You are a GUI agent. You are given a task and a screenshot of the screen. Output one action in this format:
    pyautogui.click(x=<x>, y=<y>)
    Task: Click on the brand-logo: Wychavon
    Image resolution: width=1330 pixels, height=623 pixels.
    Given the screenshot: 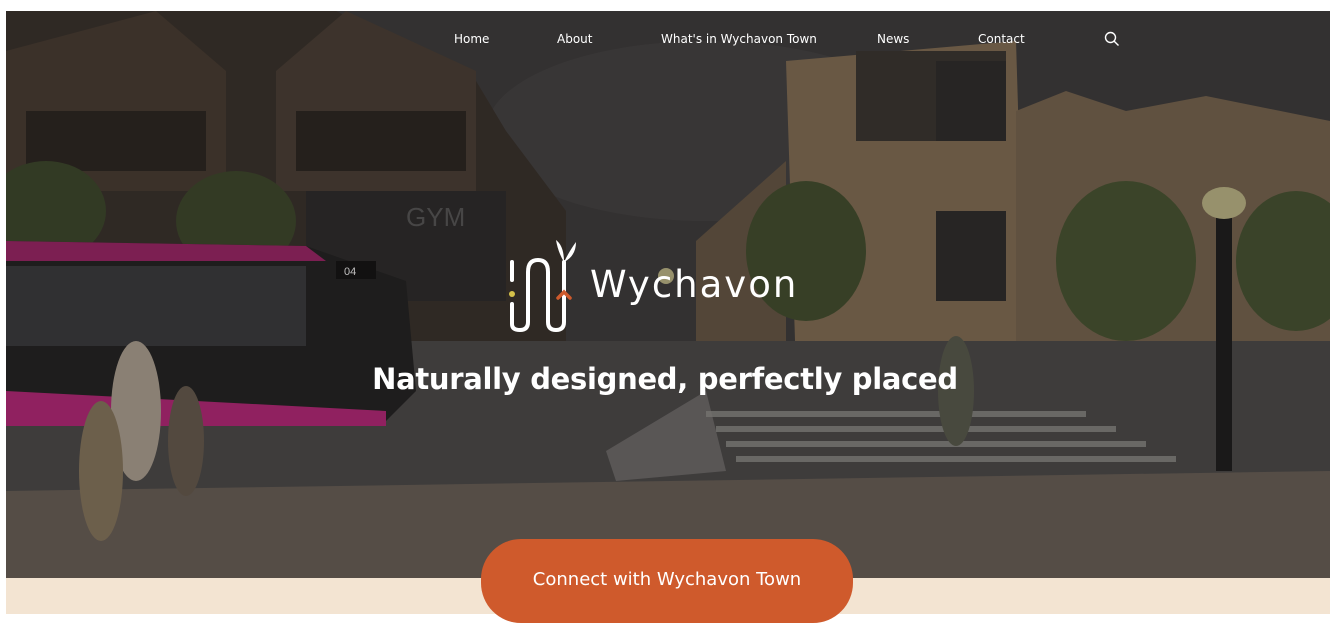 What is the action you would take?
    pyautogui.click(x=670, y=282)
    